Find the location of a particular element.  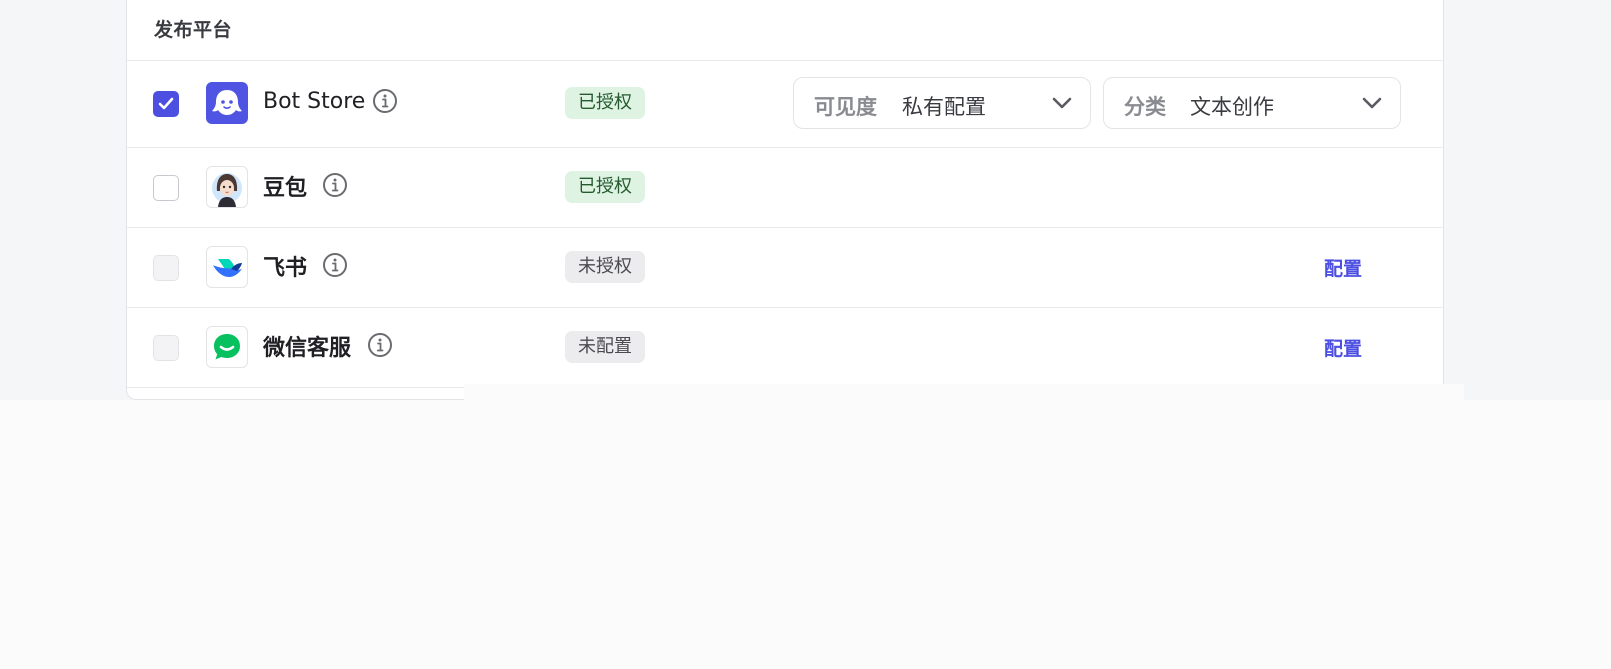

visibility-label: 可见度 is located at coordinates (845, 107).